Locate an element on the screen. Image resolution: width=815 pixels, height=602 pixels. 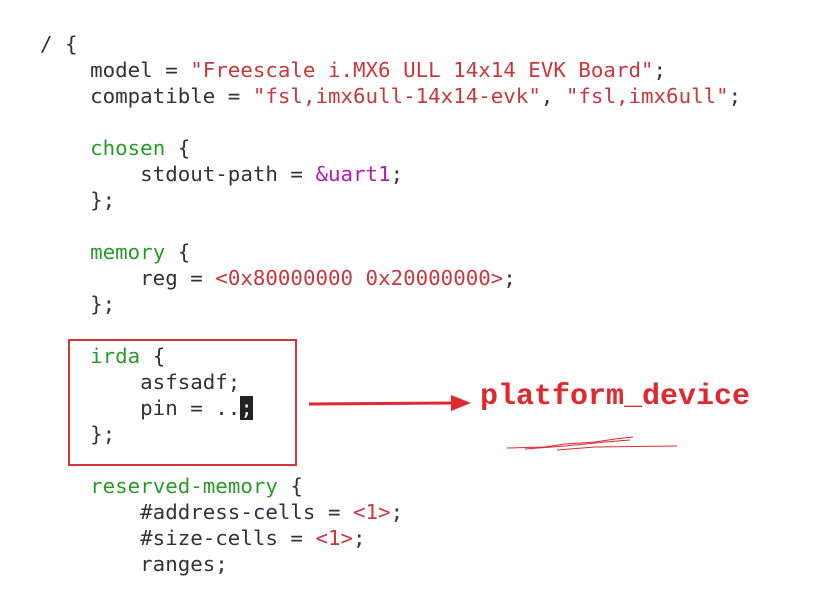
code-token: #address-cells = is located at coordinates (197, 512).